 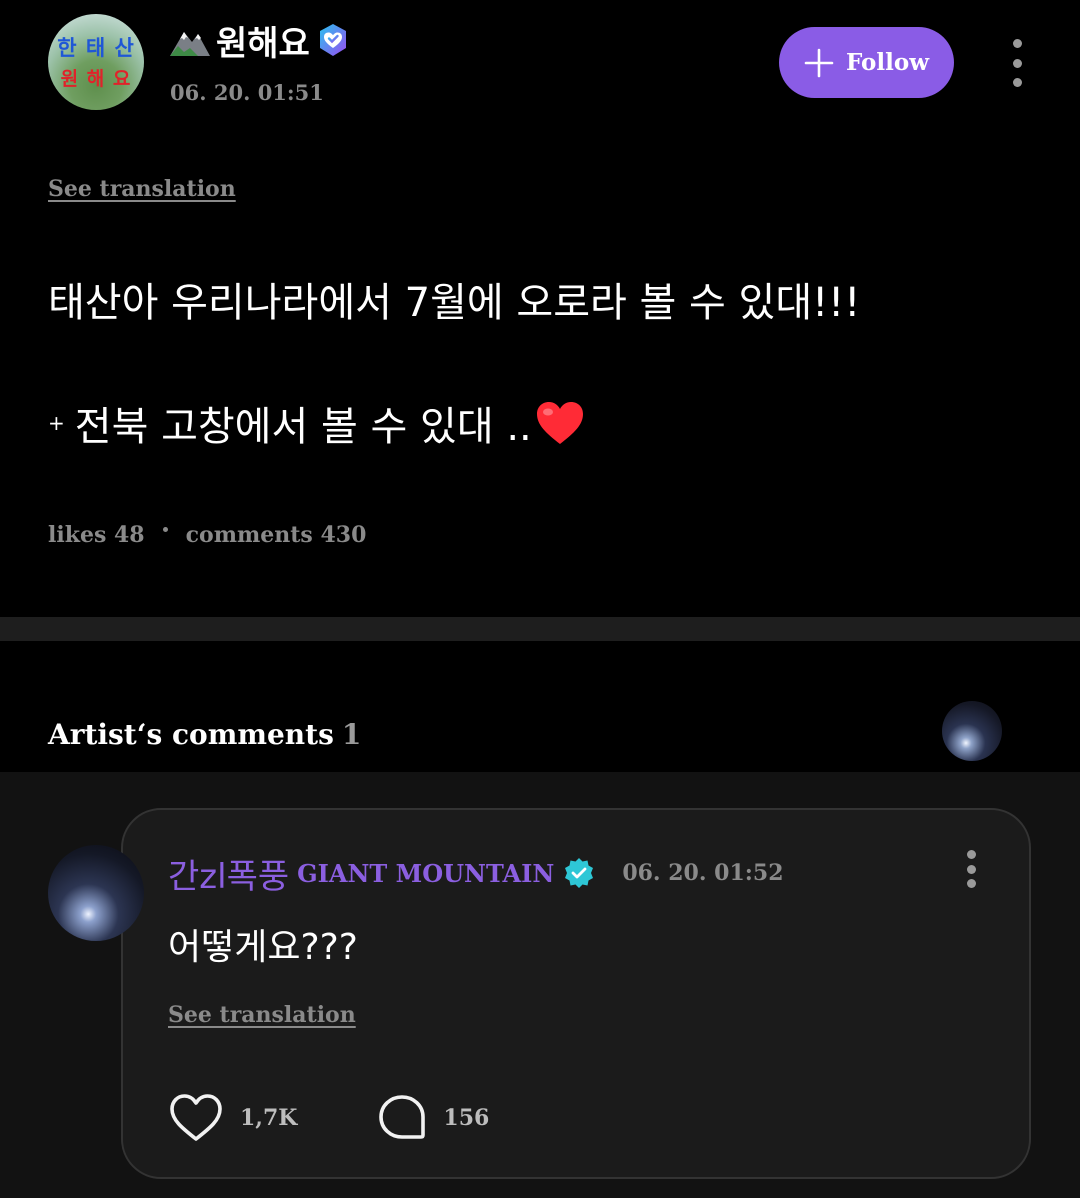 I want to click on follow-button: Follow, so click(x=866, y=62).